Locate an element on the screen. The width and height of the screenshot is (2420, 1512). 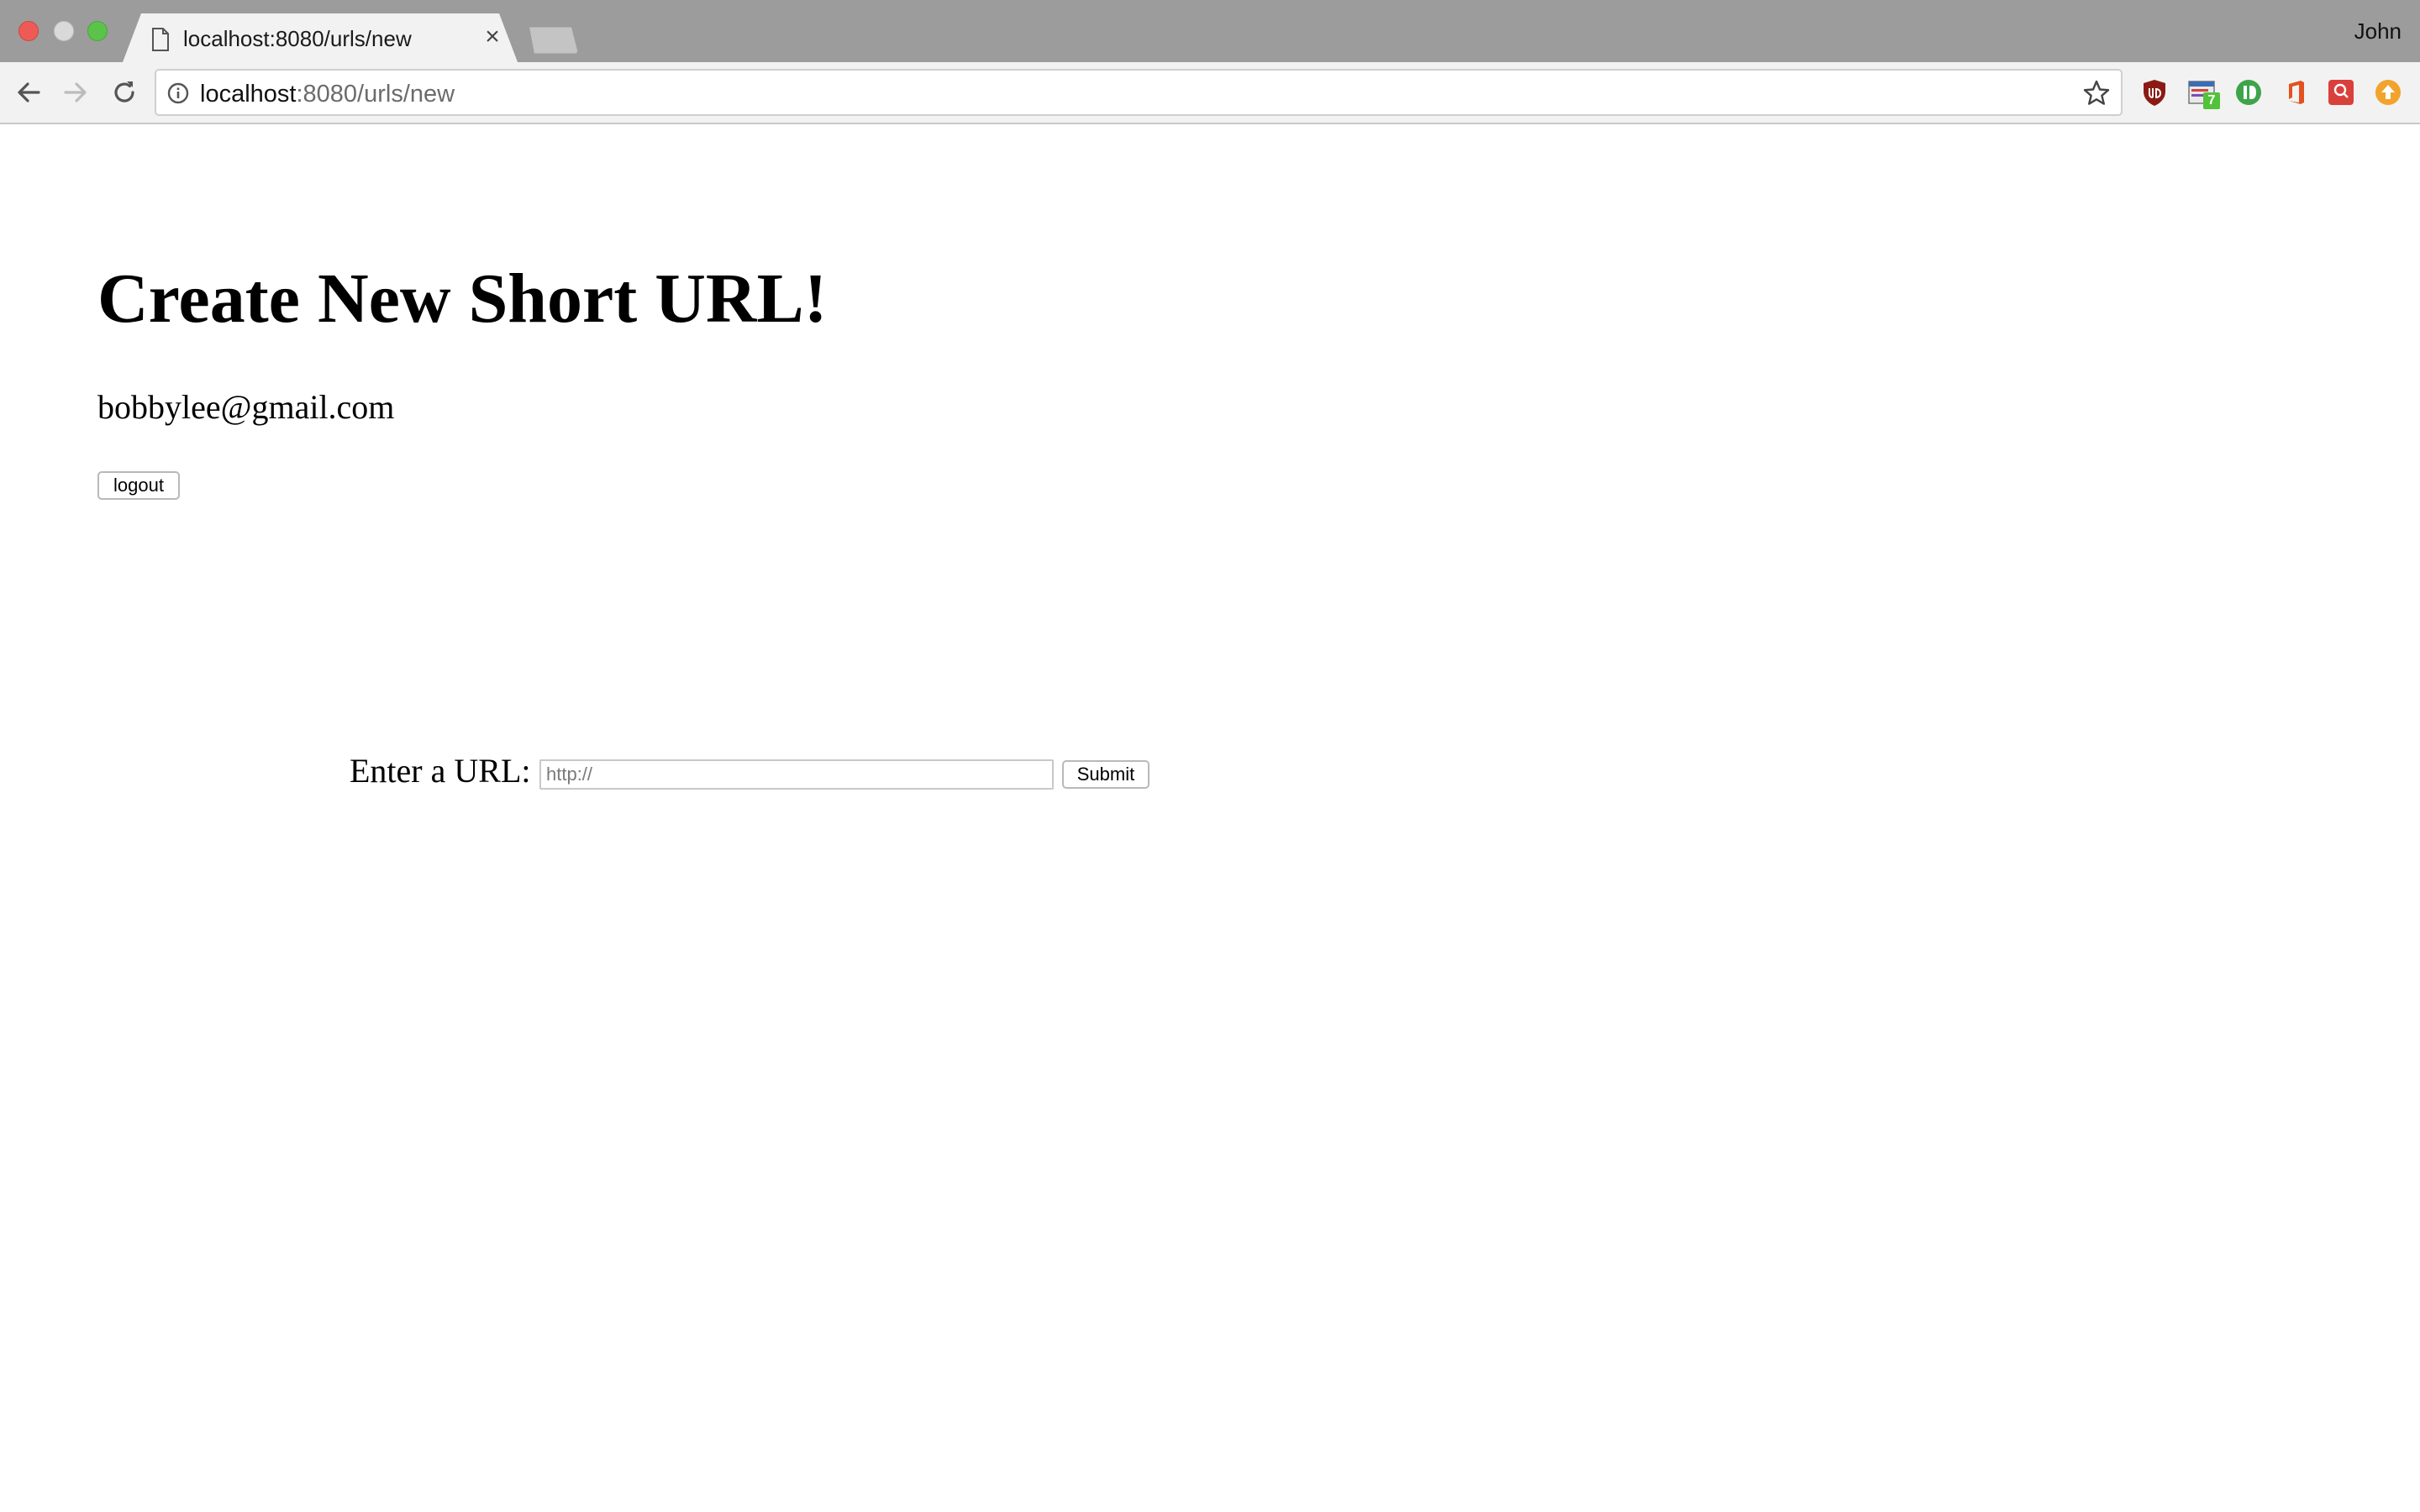
orange-extension-icon is located at coordinates (2388, 92).